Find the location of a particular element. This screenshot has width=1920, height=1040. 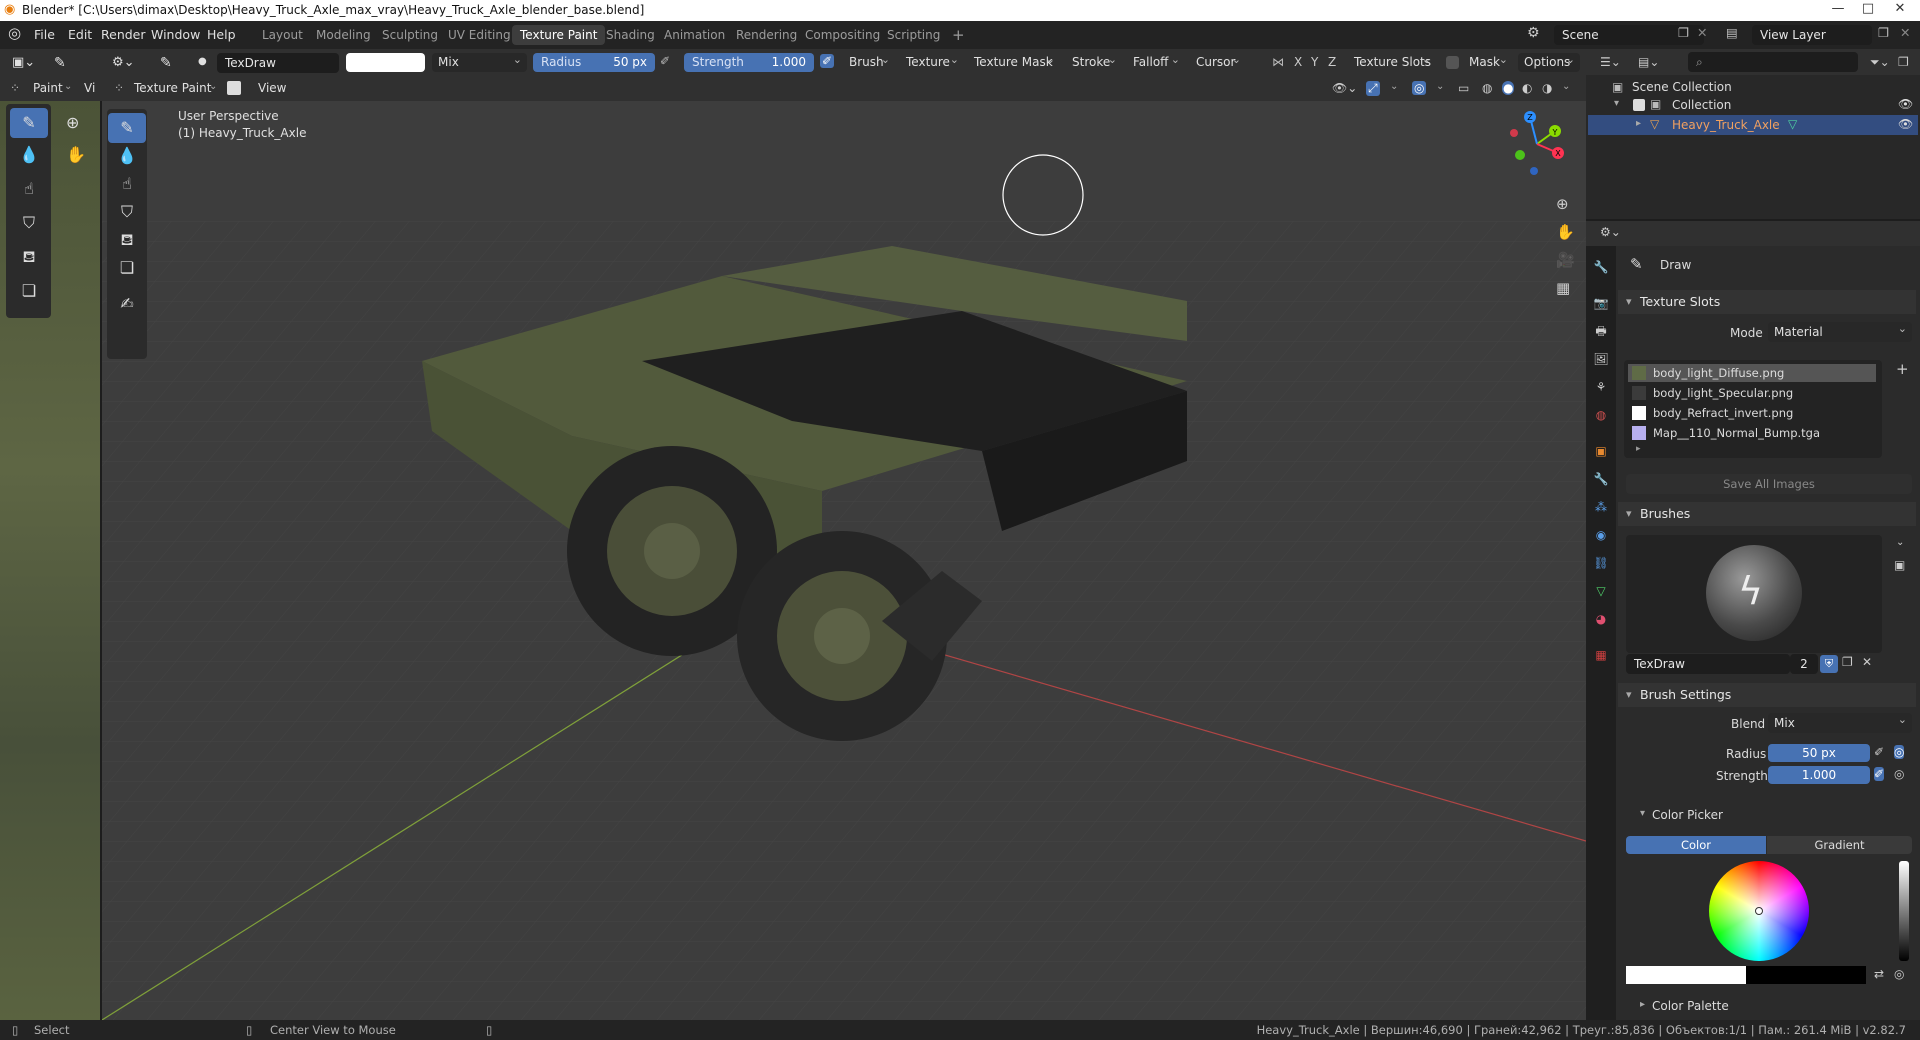

tab-modeling: Modeling is located at coordinates (343, 35).